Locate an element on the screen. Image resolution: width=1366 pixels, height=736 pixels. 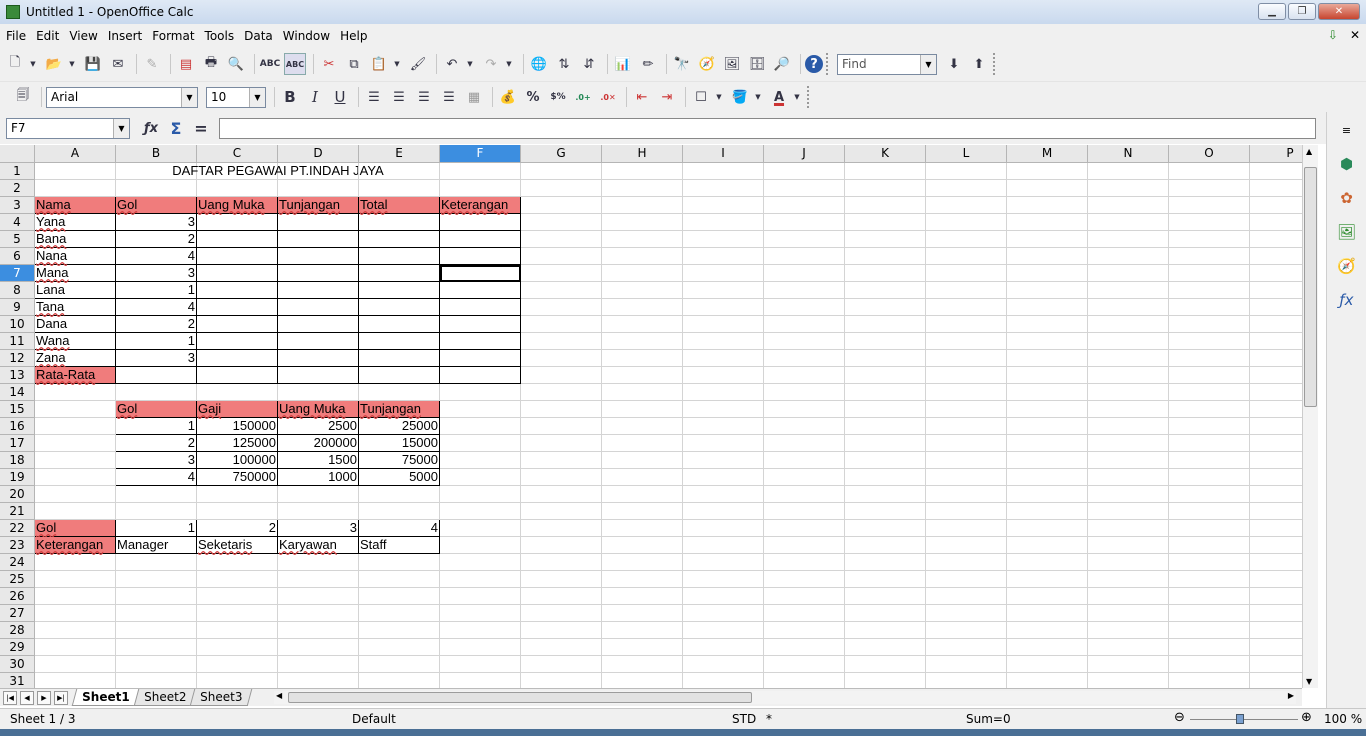
cell-B17: 2 is located at coordinates (156, 443).